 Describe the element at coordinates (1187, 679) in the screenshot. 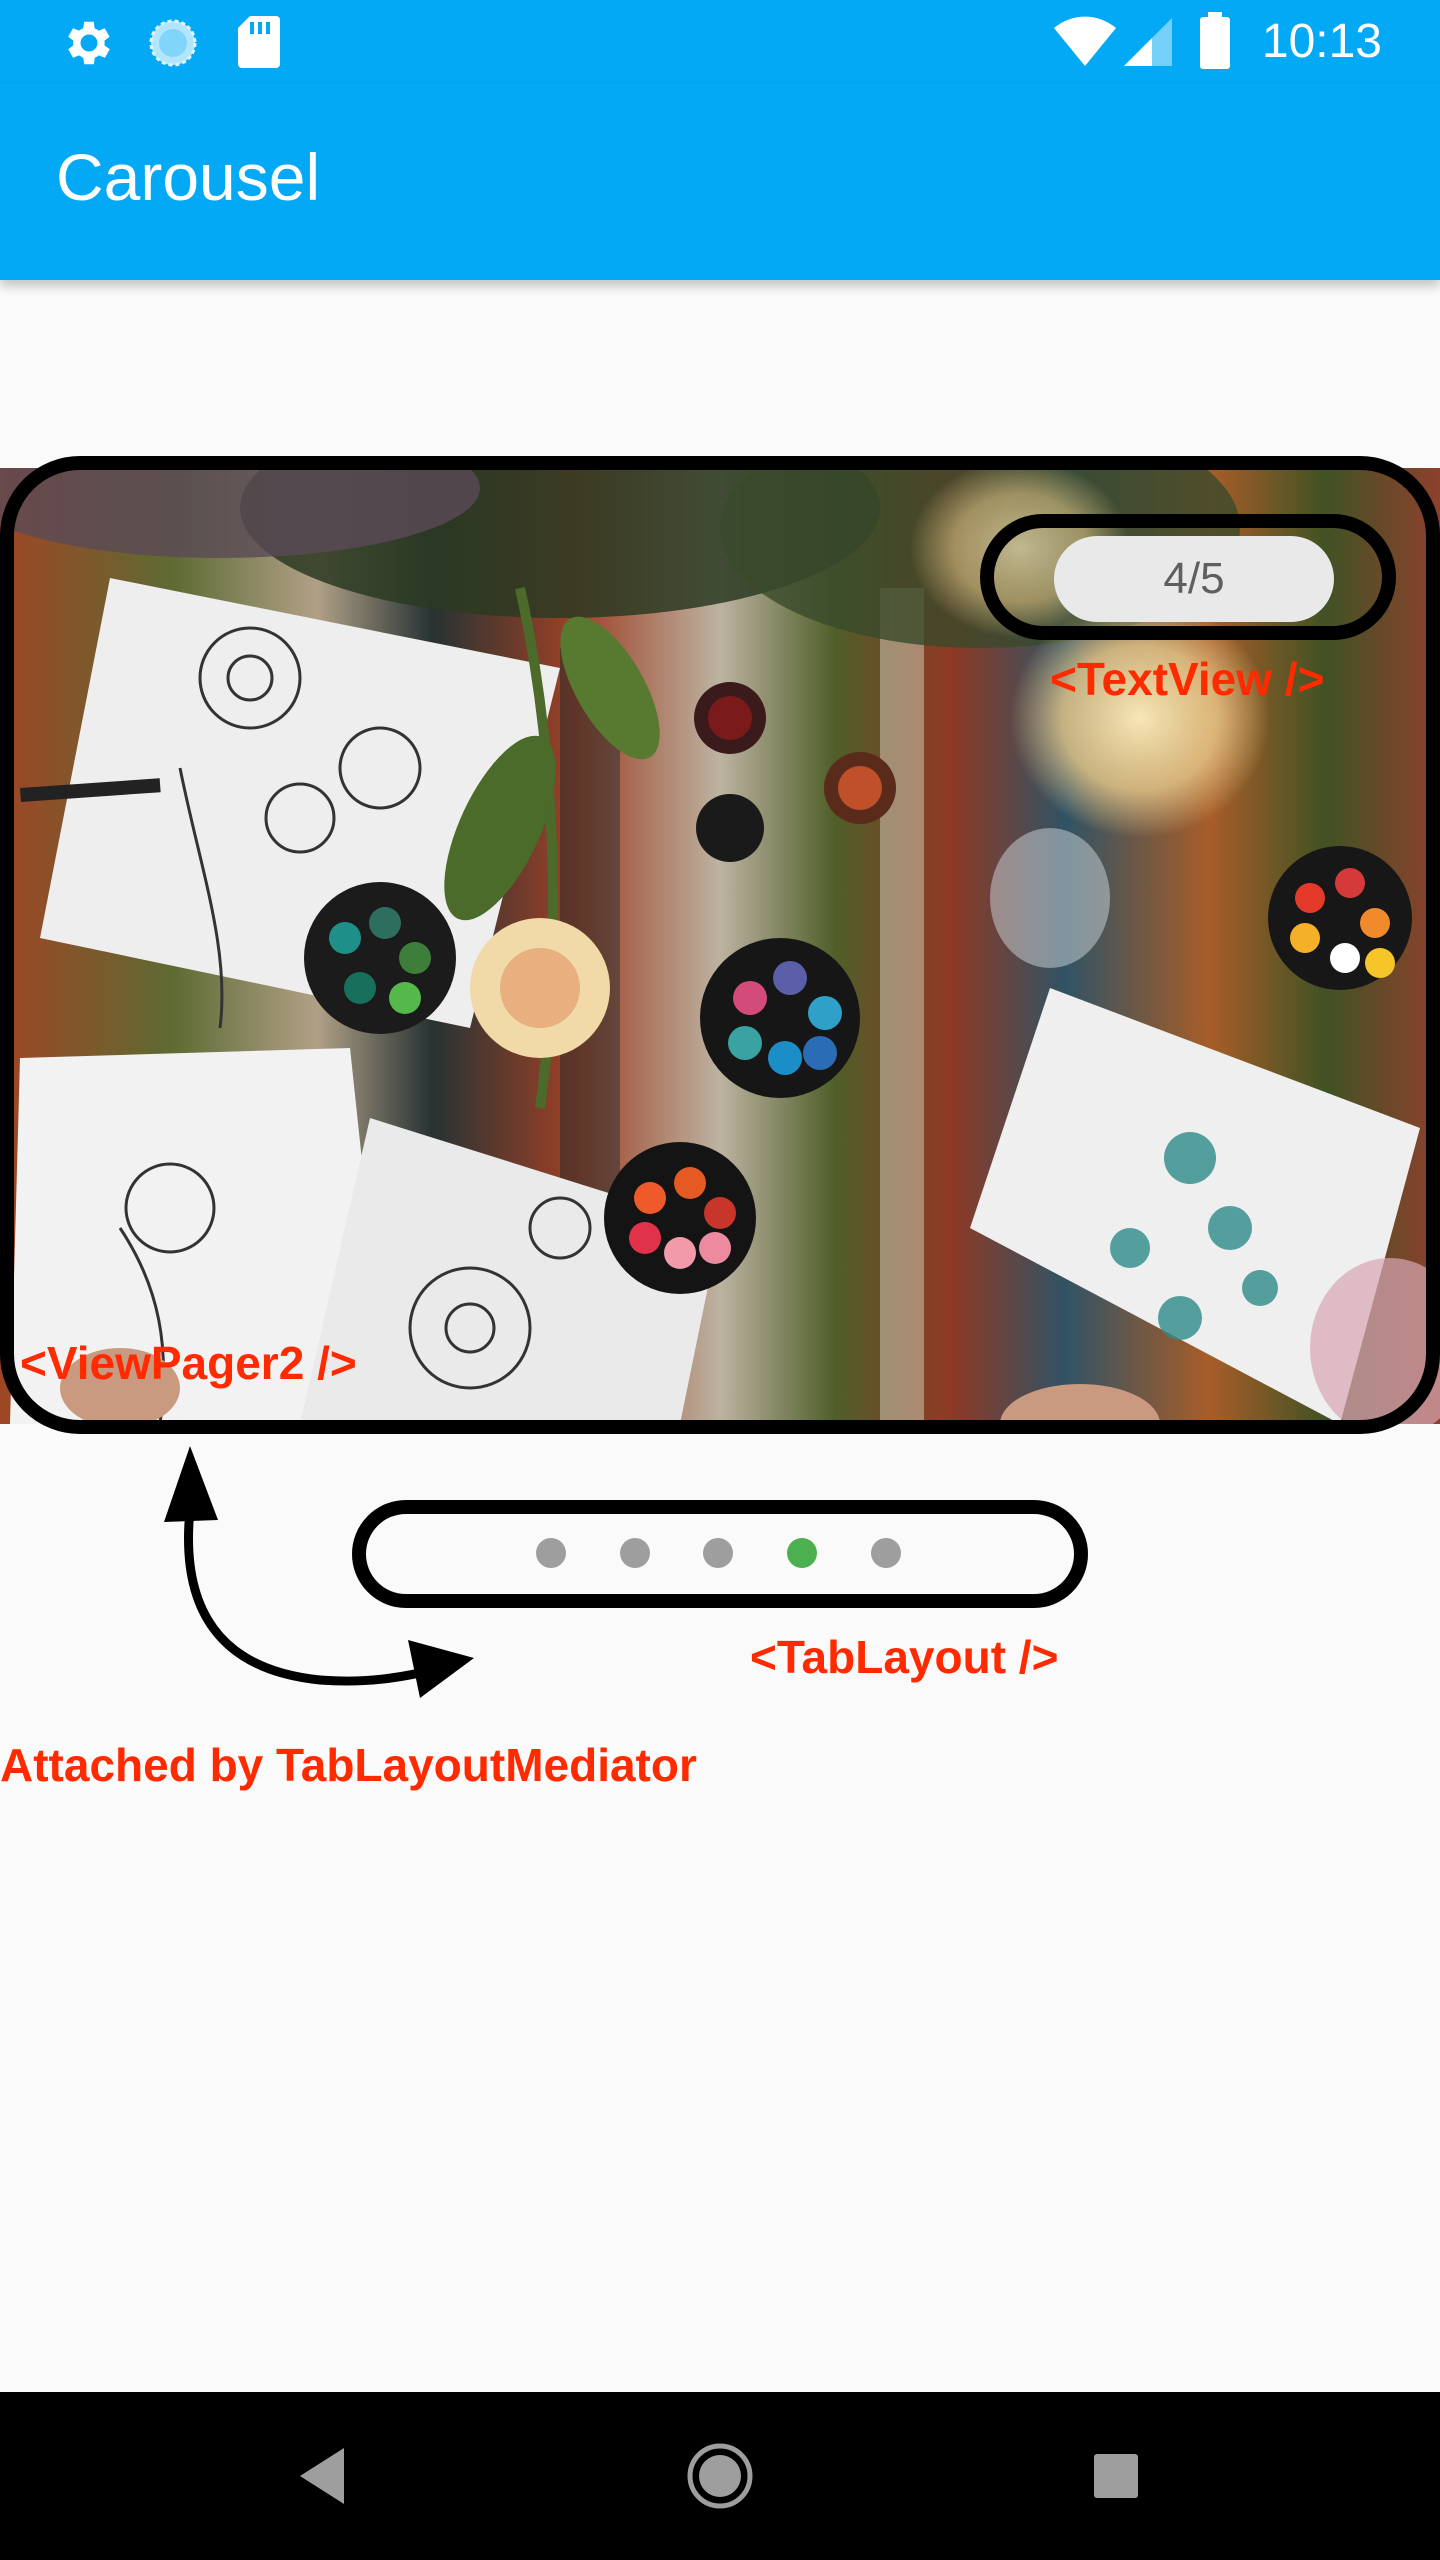

I see `textview-annotation: <TextView />` at that location.